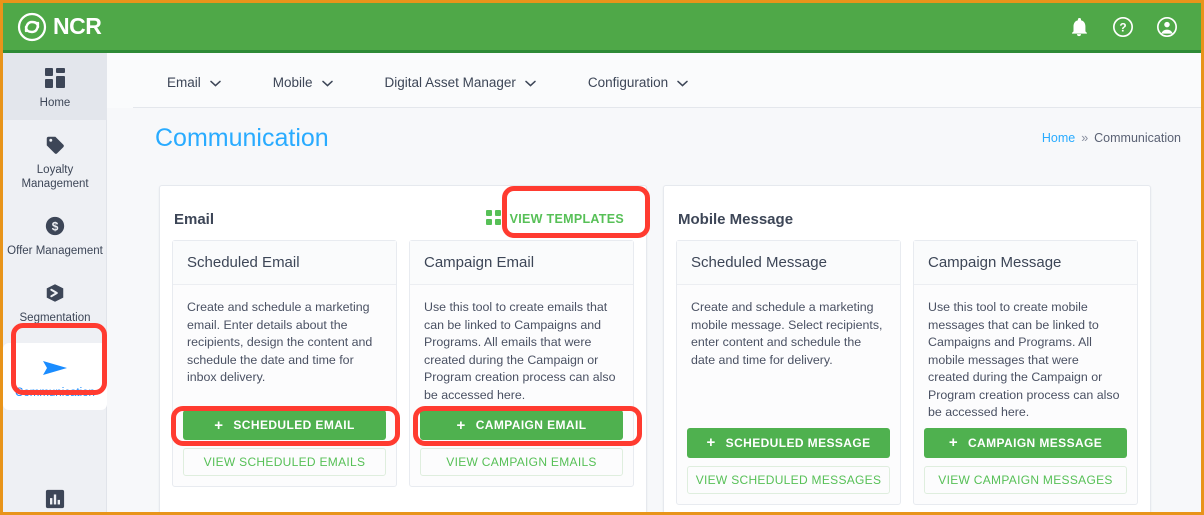 This screenshot has height=515, width=1204. I want to click on card-title: Campaign Message, so click(995, 262).